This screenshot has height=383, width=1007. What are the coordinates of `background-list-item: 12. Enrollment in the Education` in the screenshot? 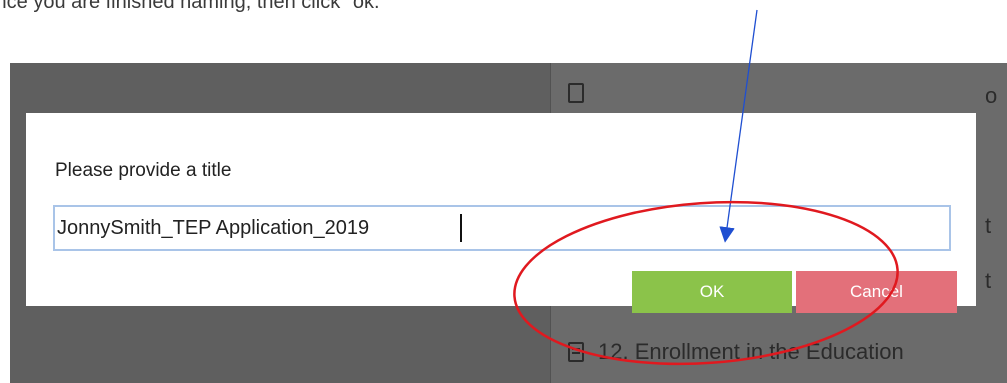 It's located at (736, 352).